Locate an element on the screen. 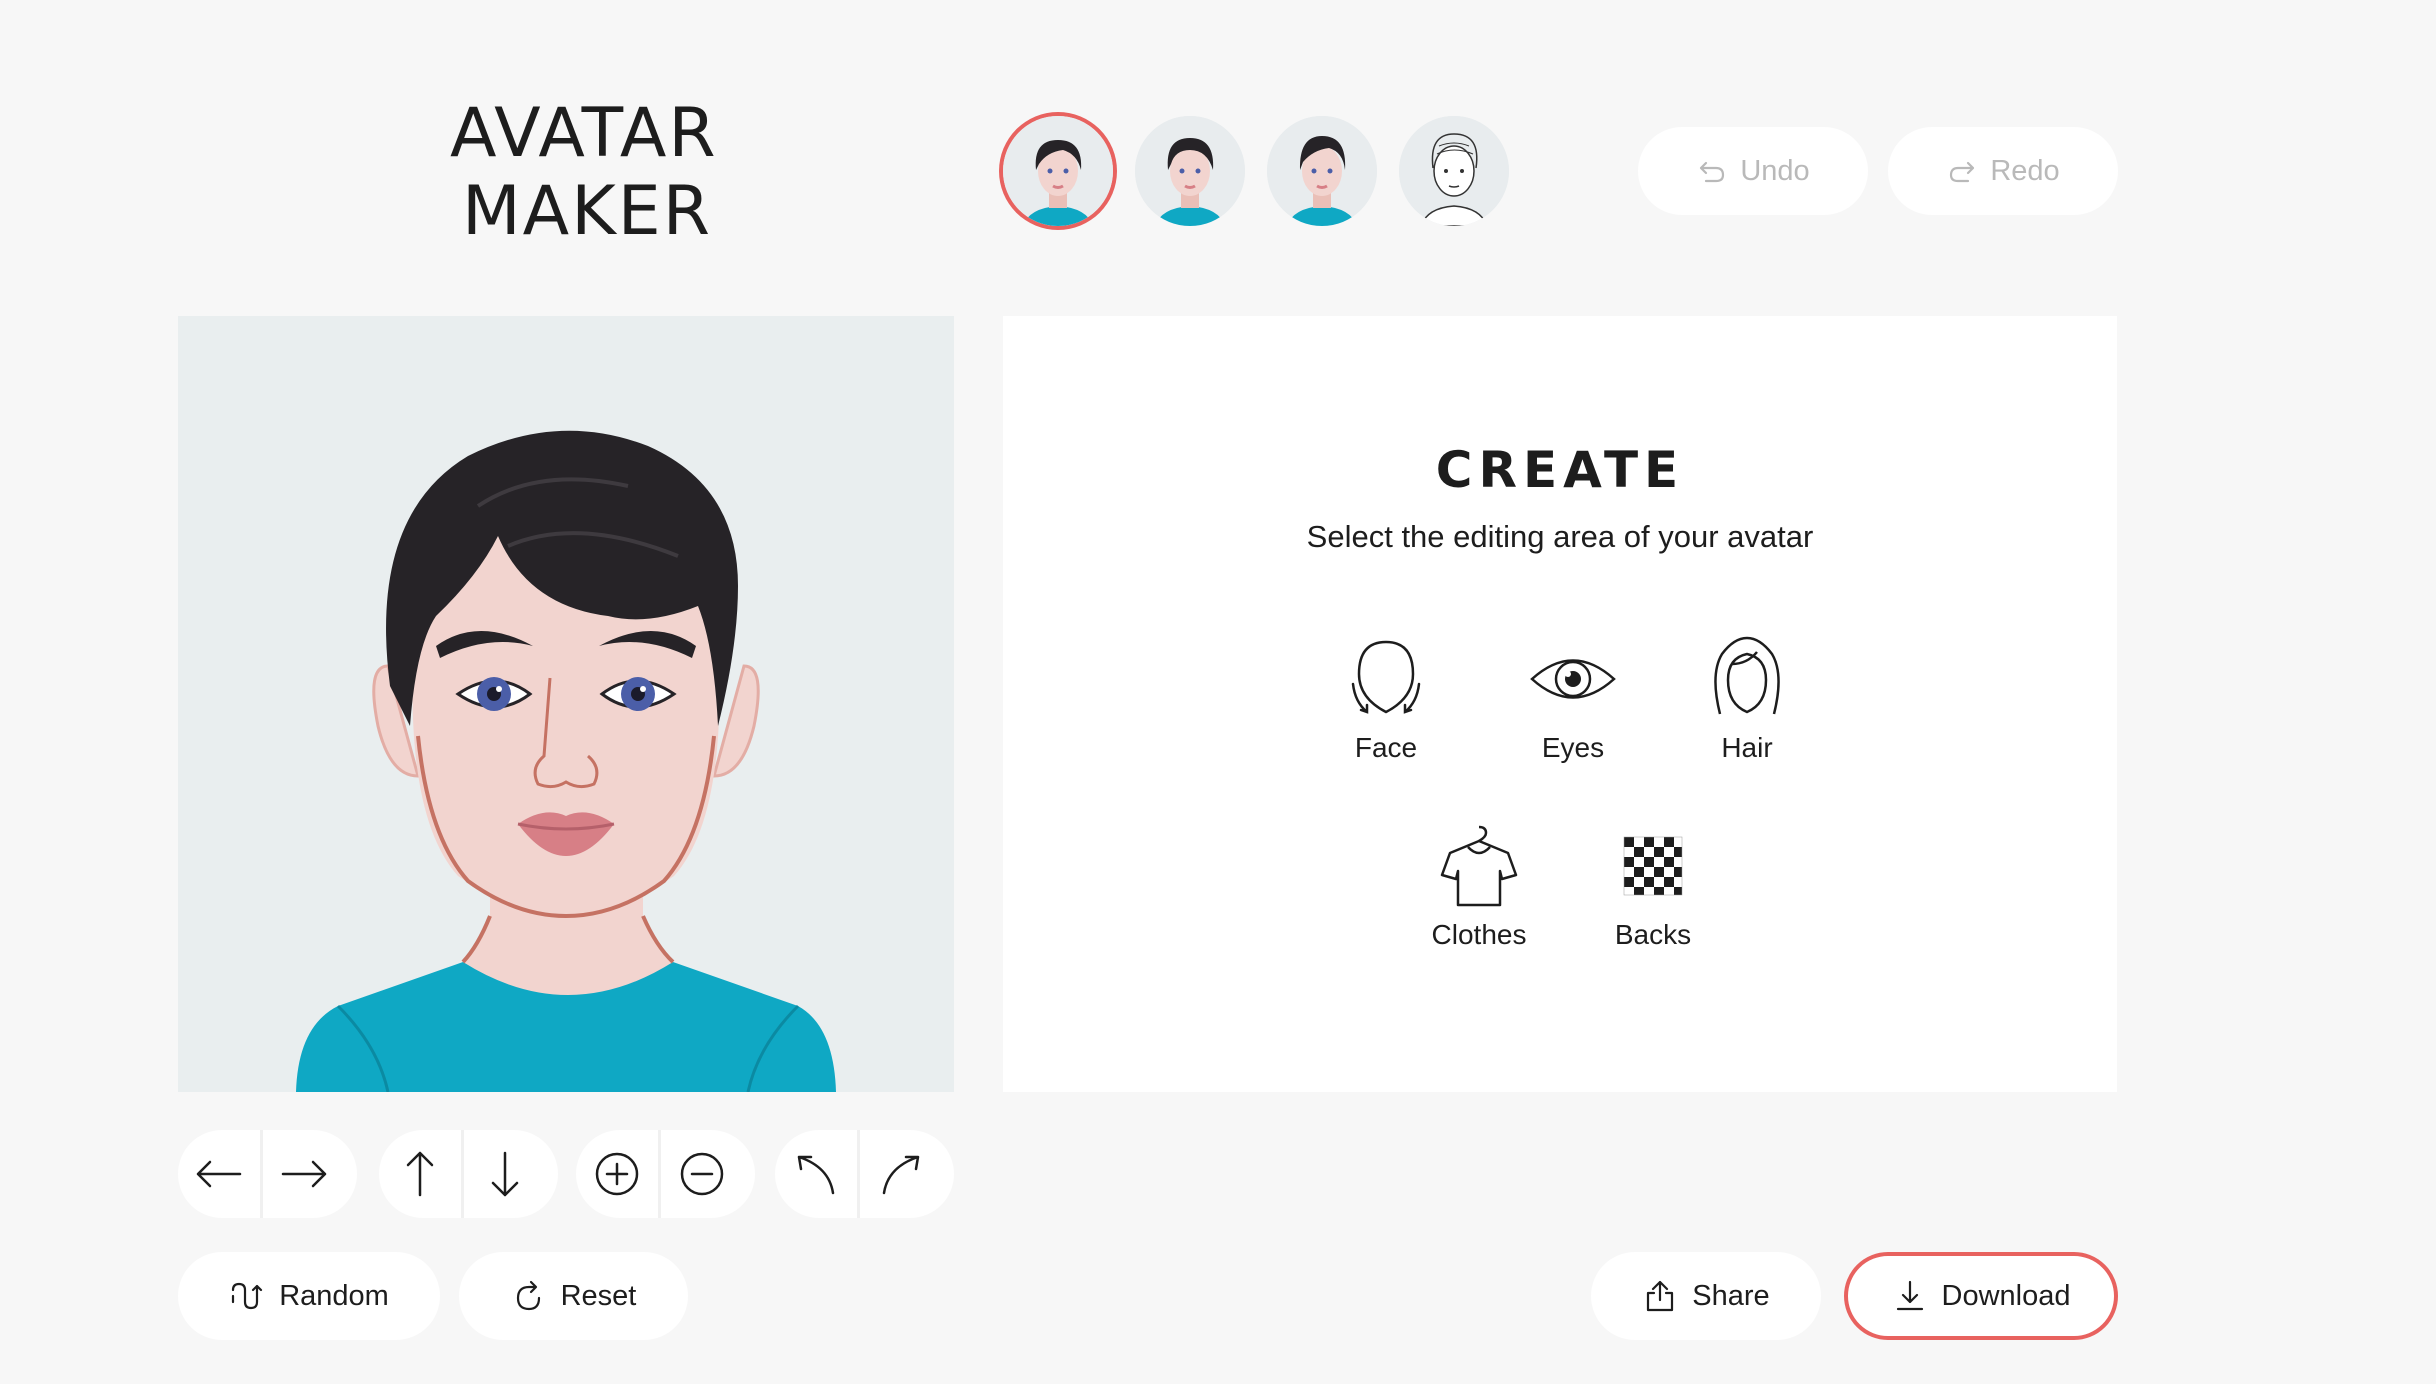  vertical-move-controls is located at coordinates (468, 1174).